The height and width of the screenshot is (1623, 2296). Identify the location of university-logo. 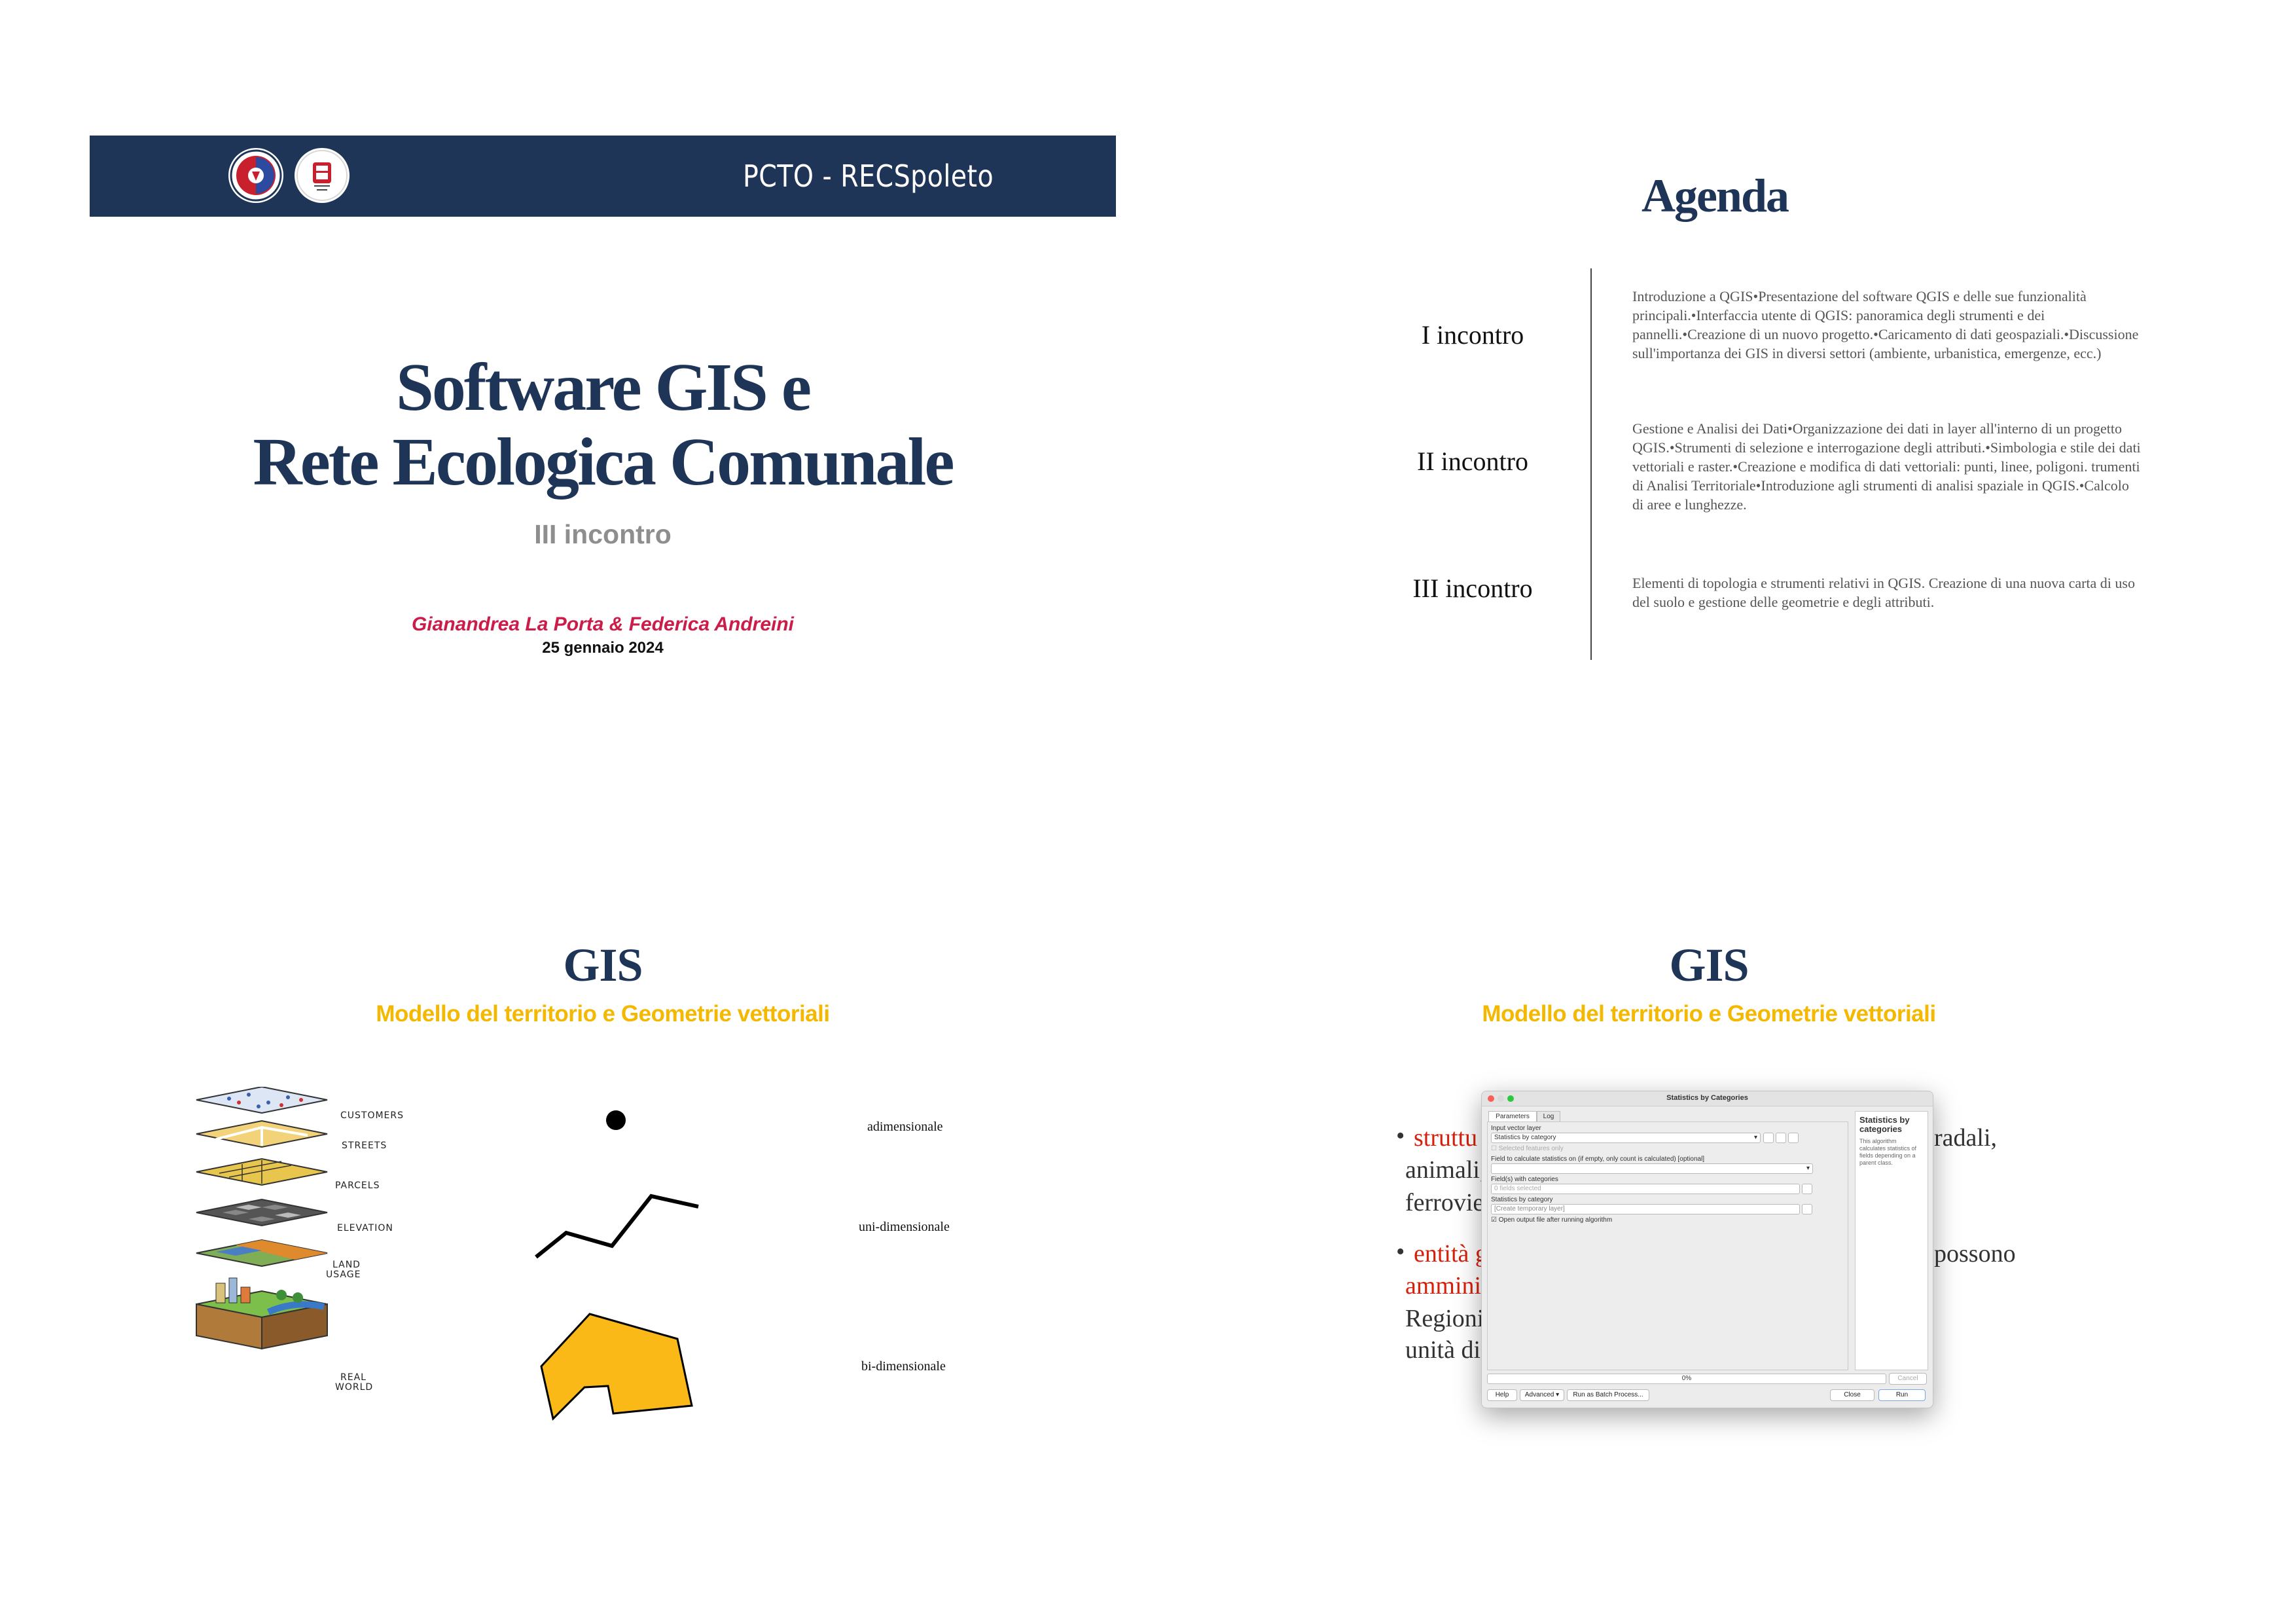
(255, 175).